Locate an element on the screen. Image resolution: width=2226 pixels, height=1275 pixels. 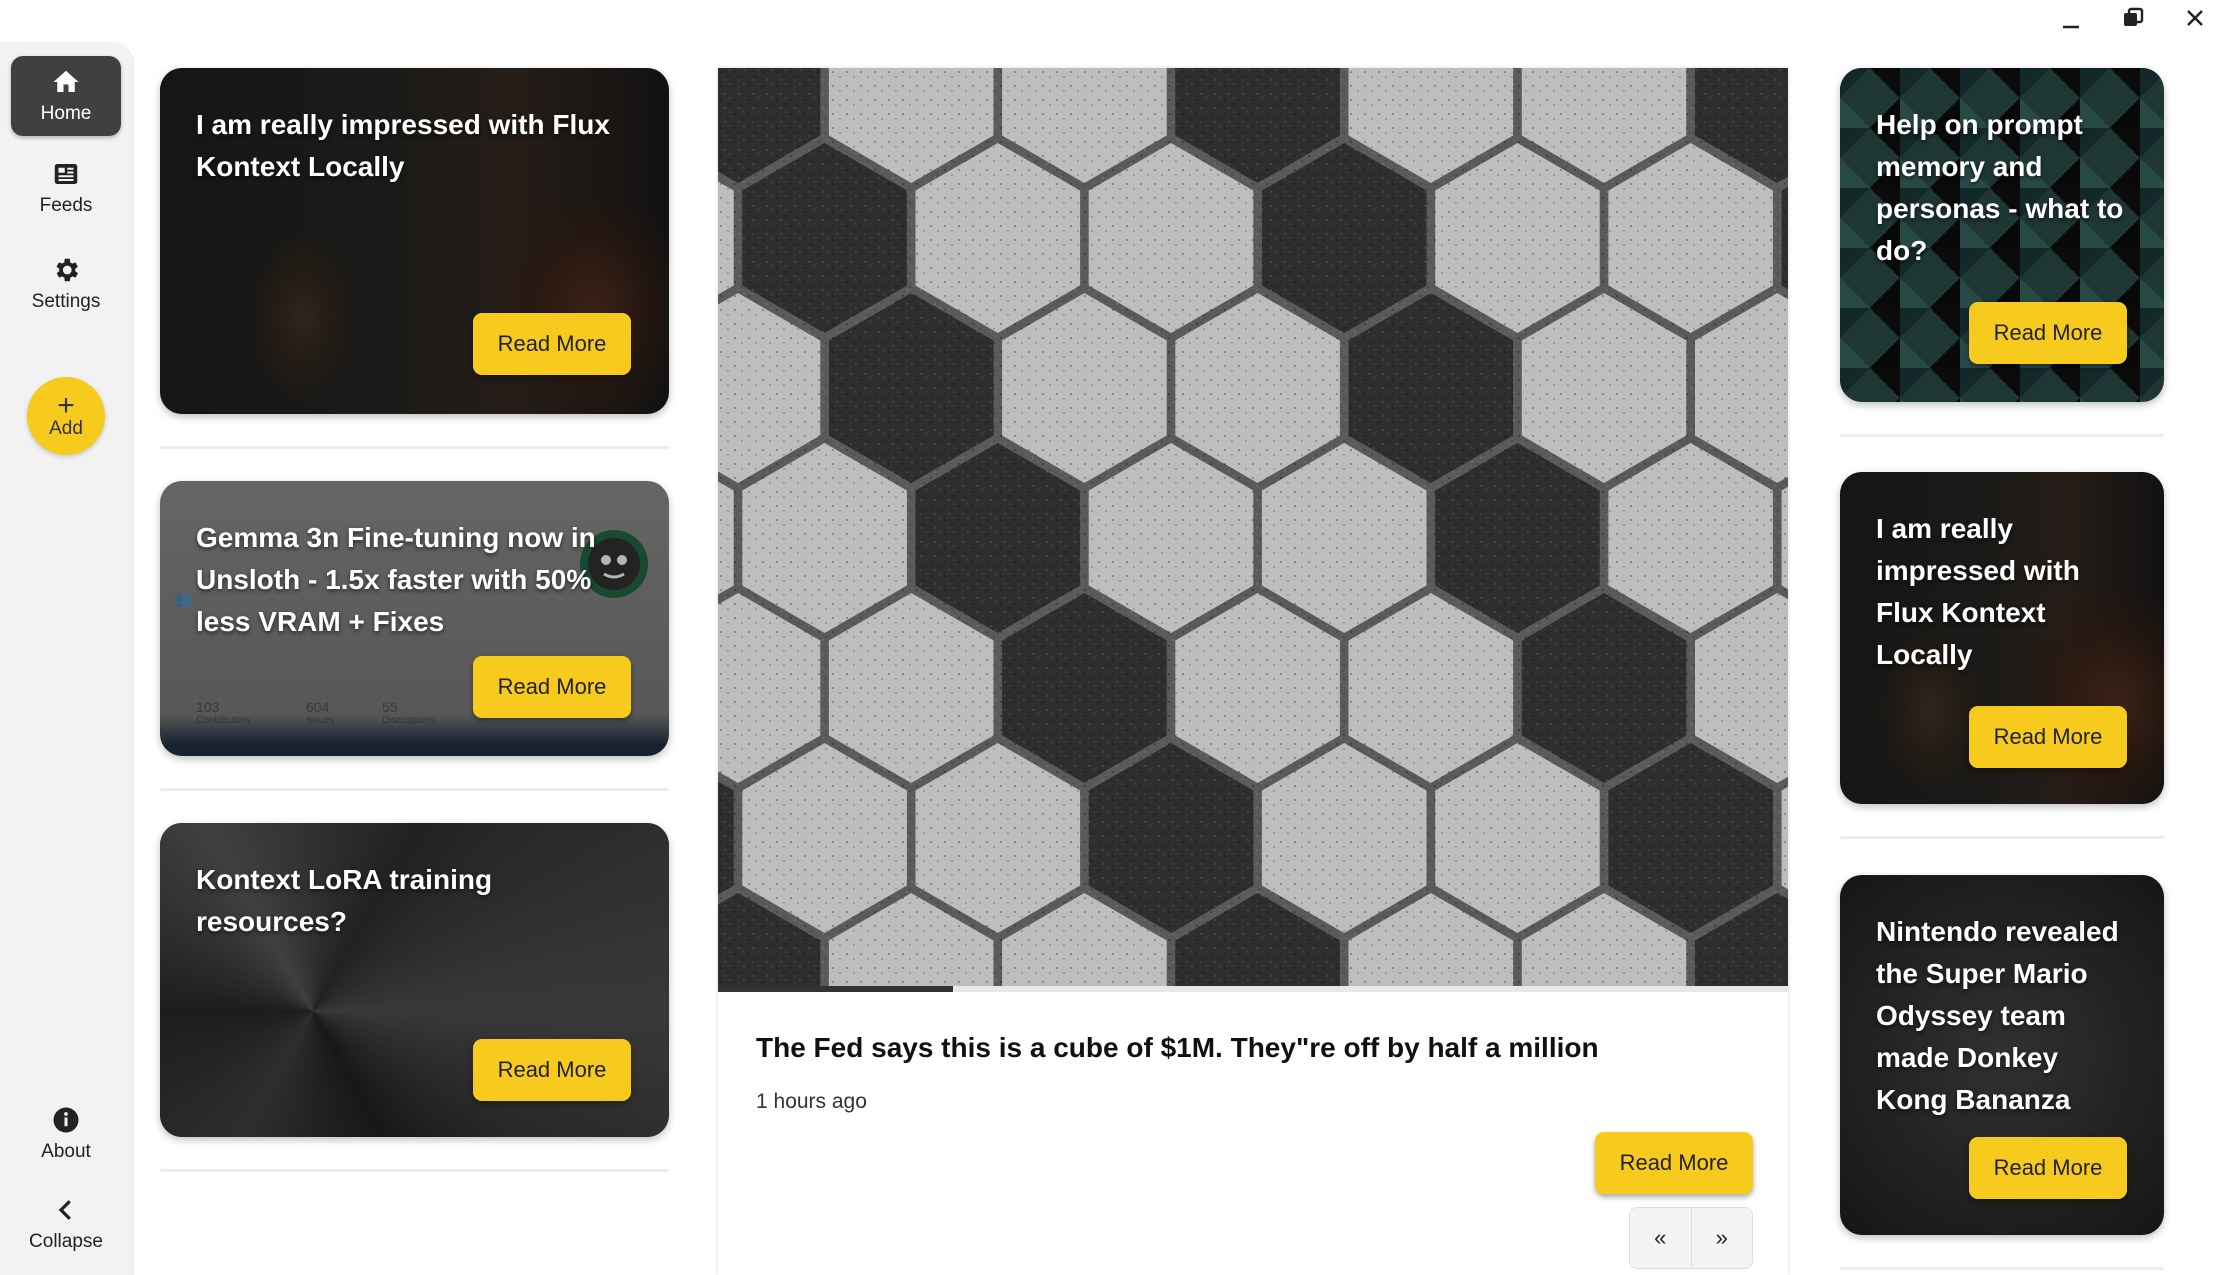
close-icon is located at coordinates (2195, 18).